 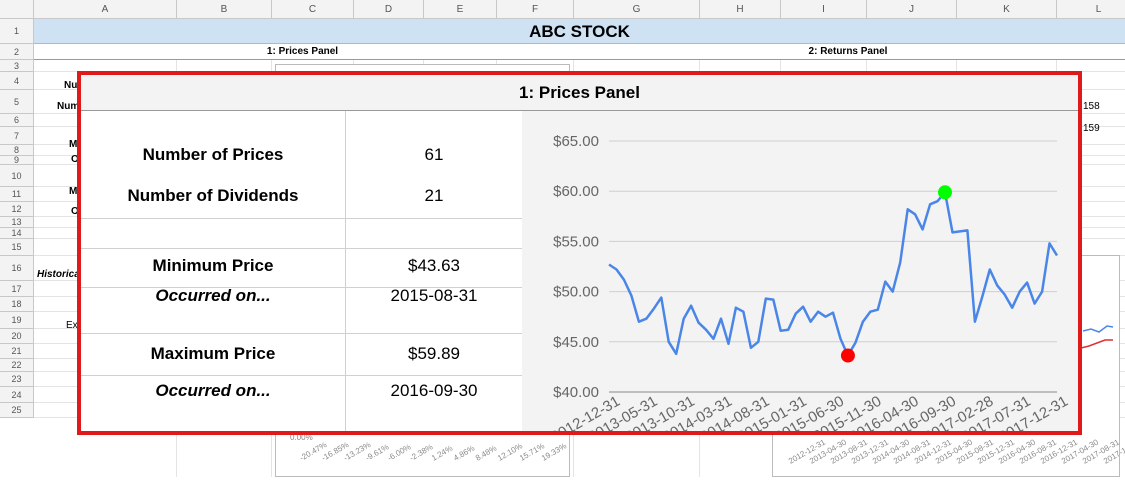 I want to click on max-price-marker, so click(x=945, y=192).